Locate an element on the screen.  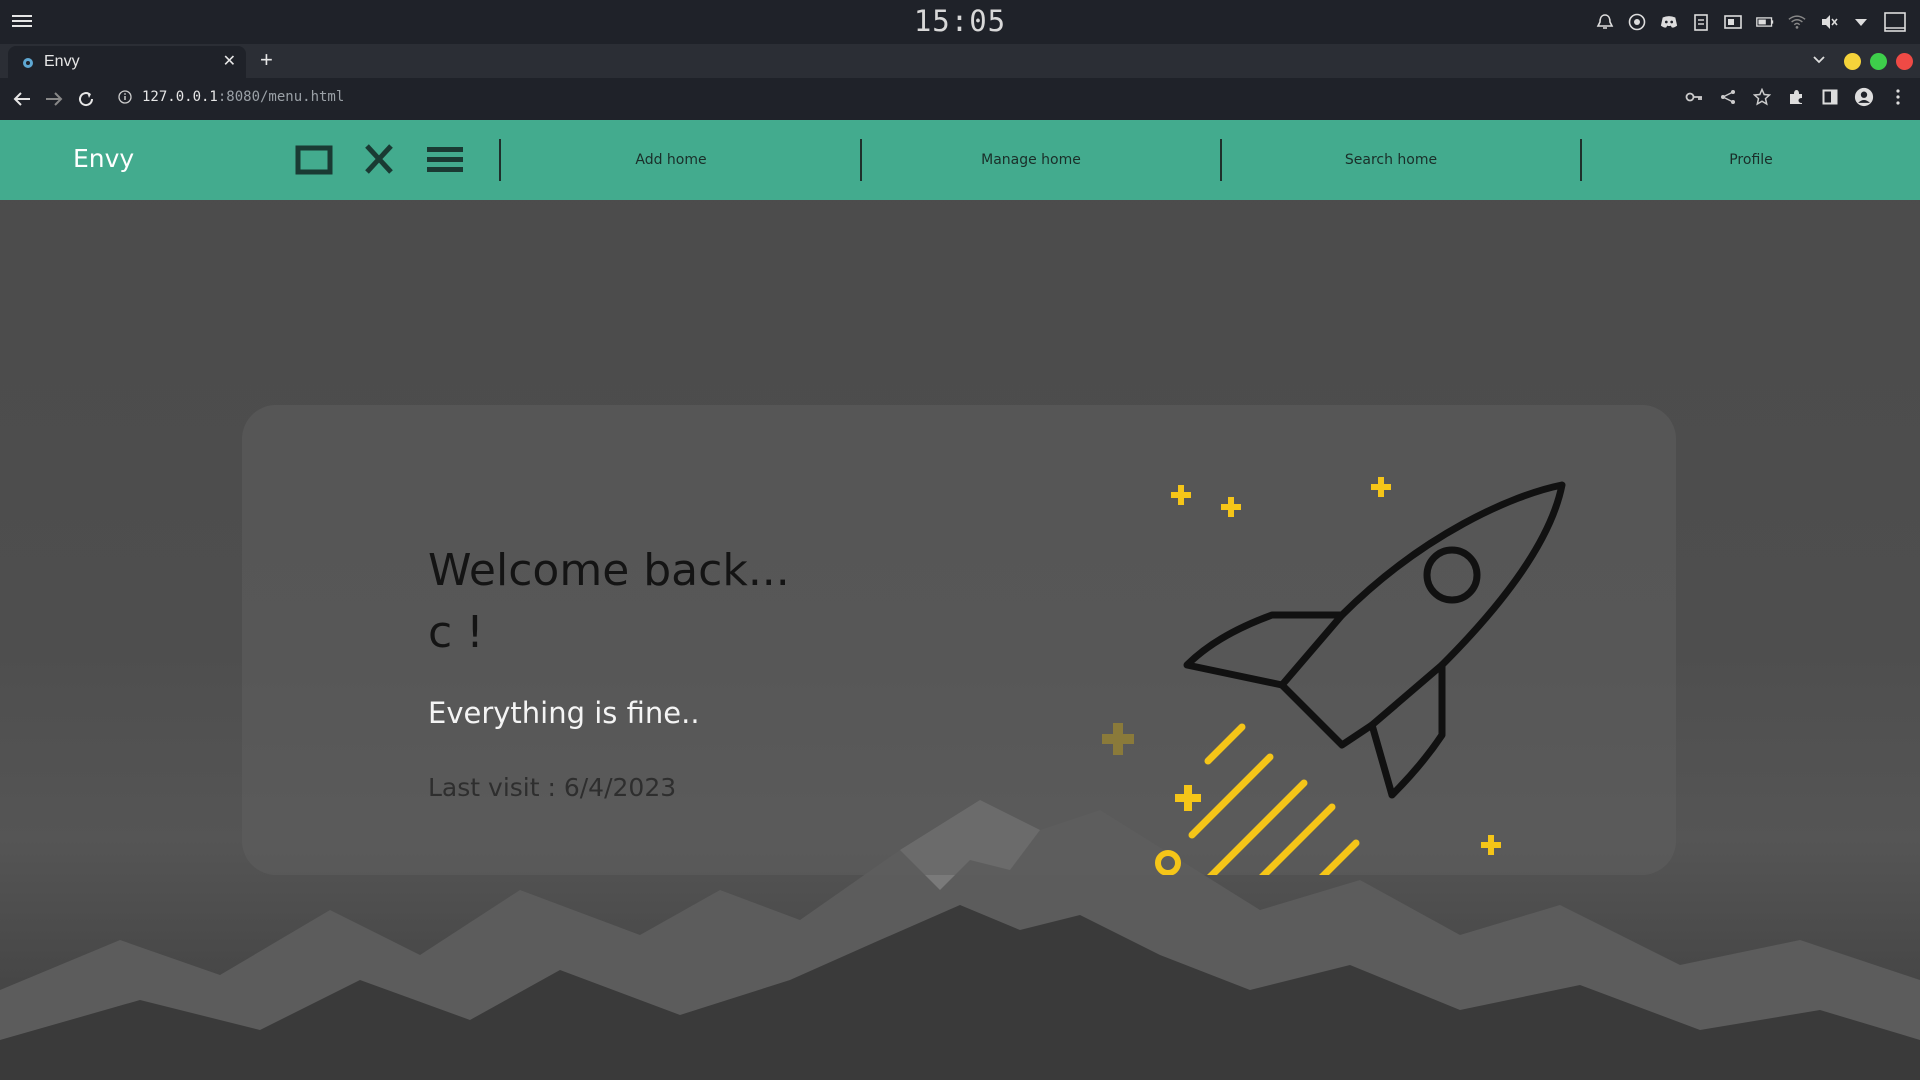
system-tray is located at coordinates (1751, 22).